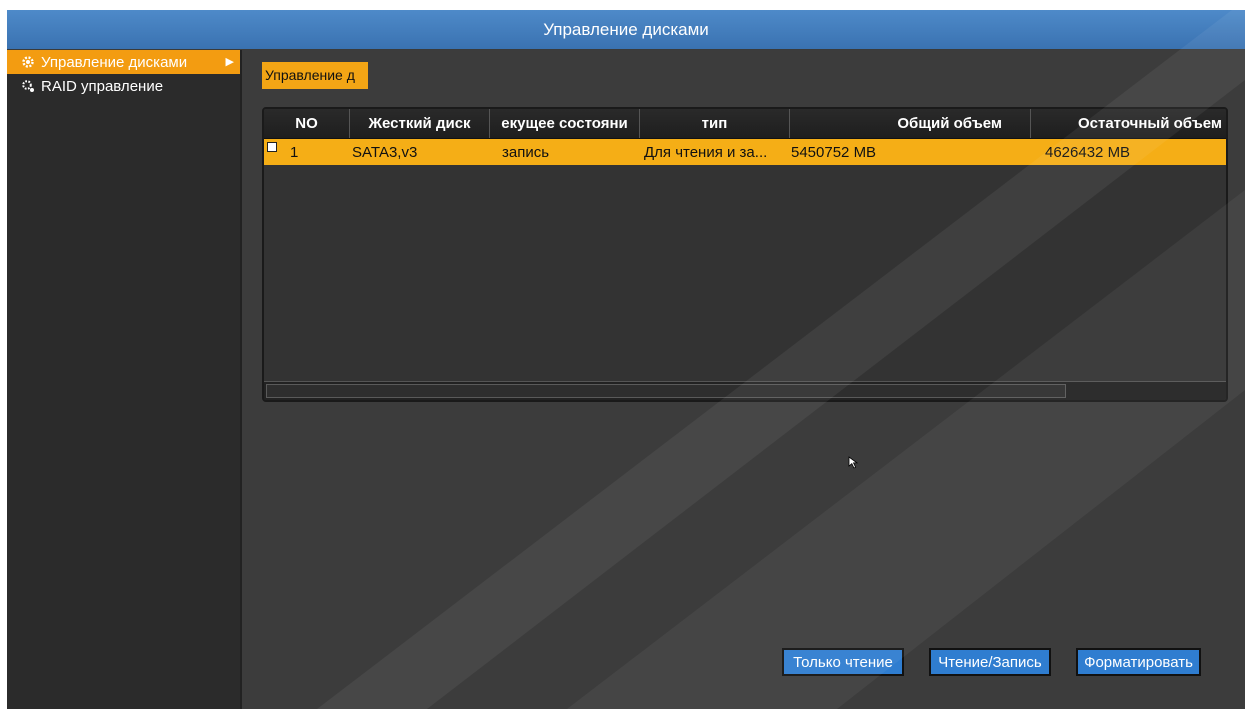  I want to click on read-only-button: Только чтение, so click(843, 662).